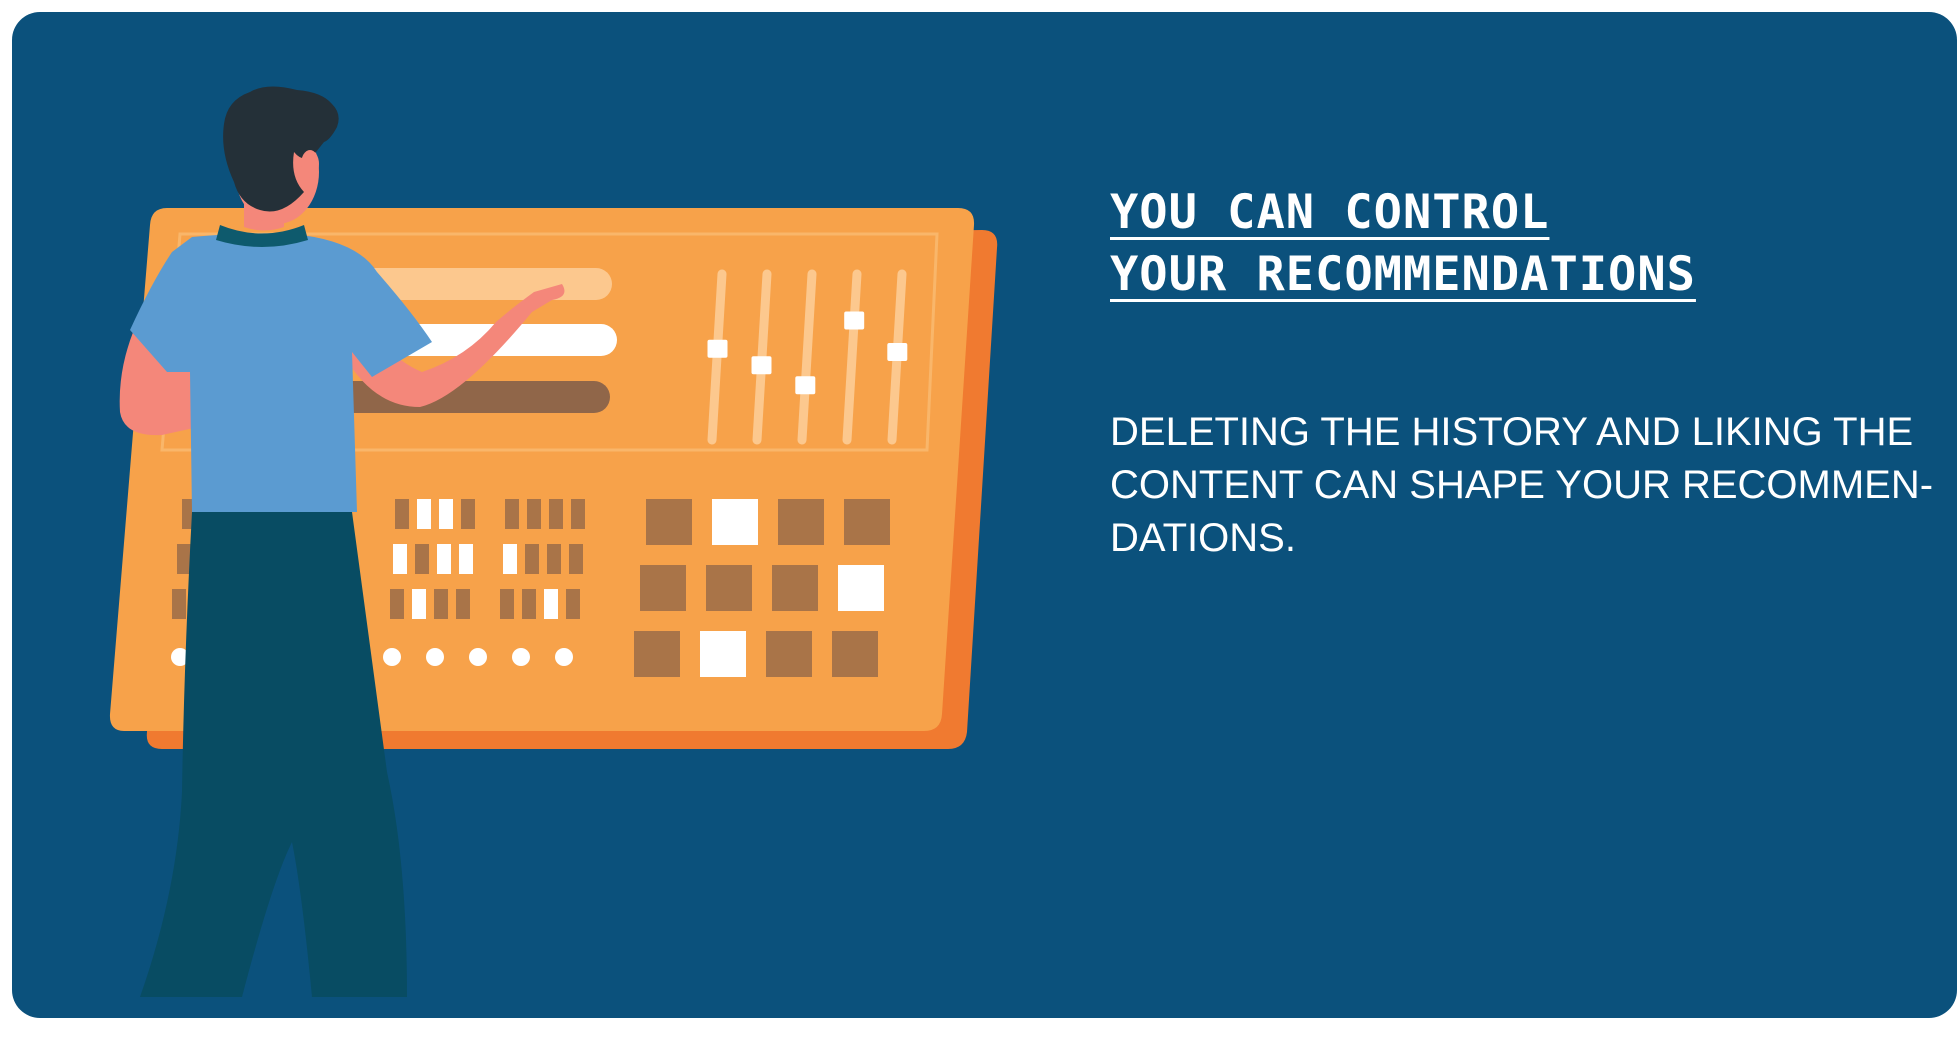 Image resolution: width=1960 pixels, height=1040 pixels. Describe the element at coordinates (1510, 244) in the screenshot. I see `headline: YOU CAN CONTROL YOUR RECOMMENDATIONS` at that location.